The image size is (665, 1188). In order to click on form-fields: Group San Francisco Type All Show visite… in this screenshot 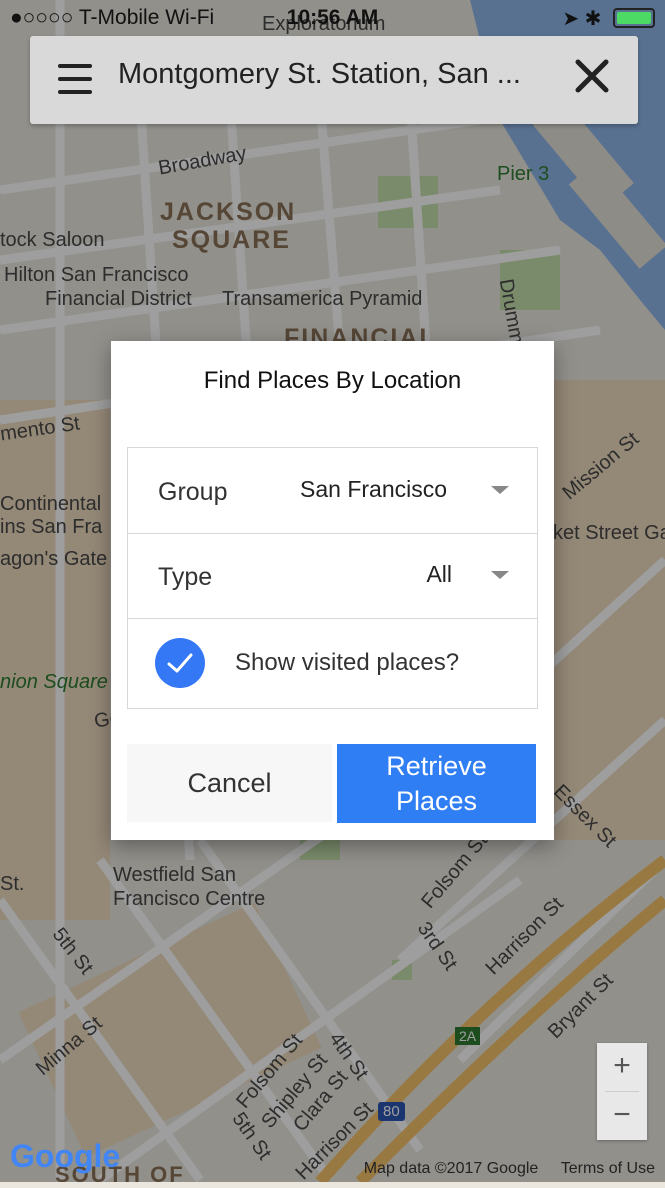, I will do `click(332, 578)`.